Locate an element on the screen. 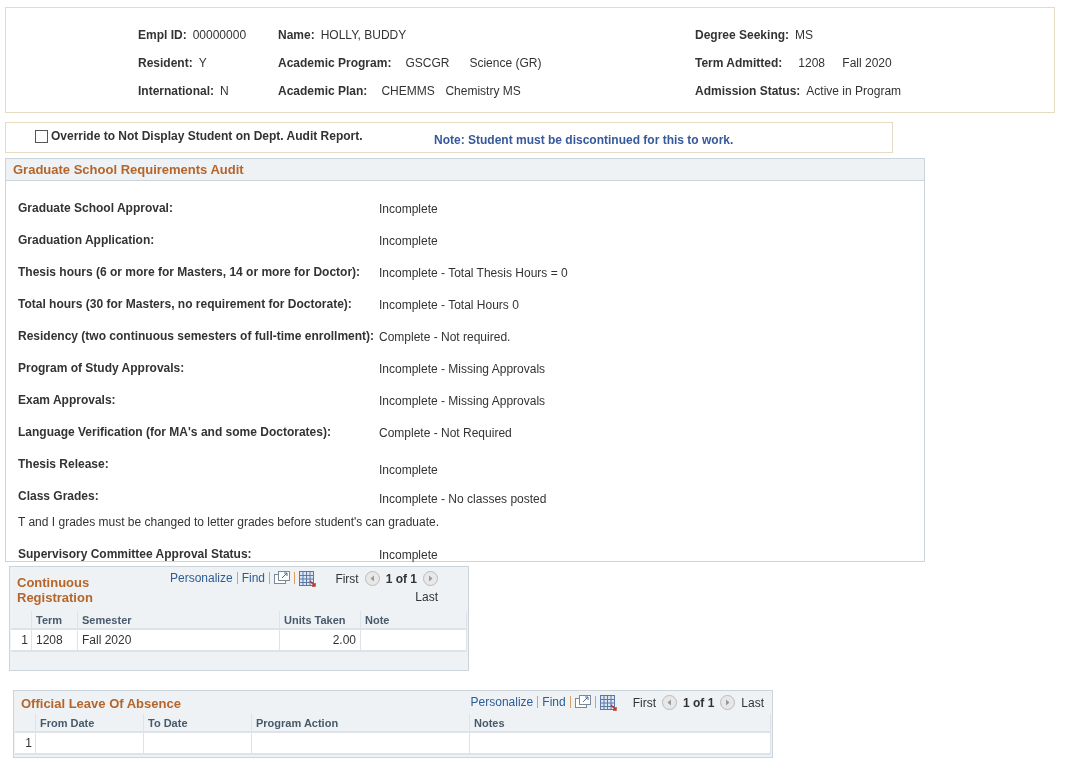 The height and width of the screenshot is (779, 1069). field-label: International: is located at coordinates (176, 91).